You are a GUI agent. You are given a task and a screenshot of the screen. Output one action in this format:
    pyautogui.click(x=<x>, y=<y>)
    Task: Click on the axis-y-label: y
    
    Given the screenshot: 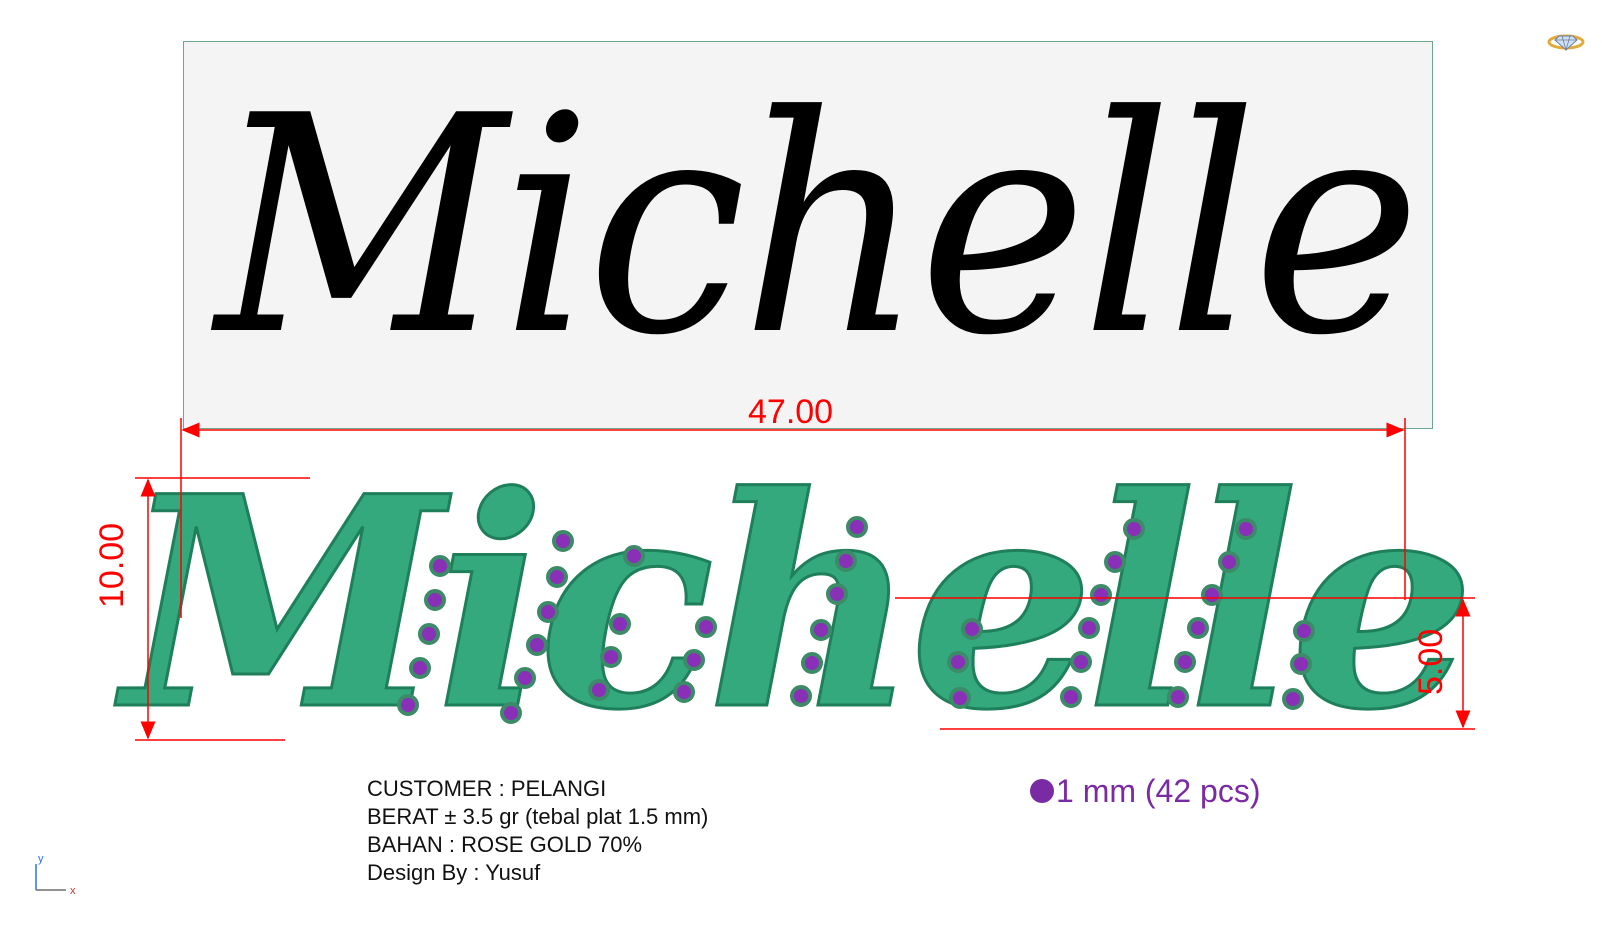 What is the action you would take?
    pyautogui.click(x=41, y=859)
    